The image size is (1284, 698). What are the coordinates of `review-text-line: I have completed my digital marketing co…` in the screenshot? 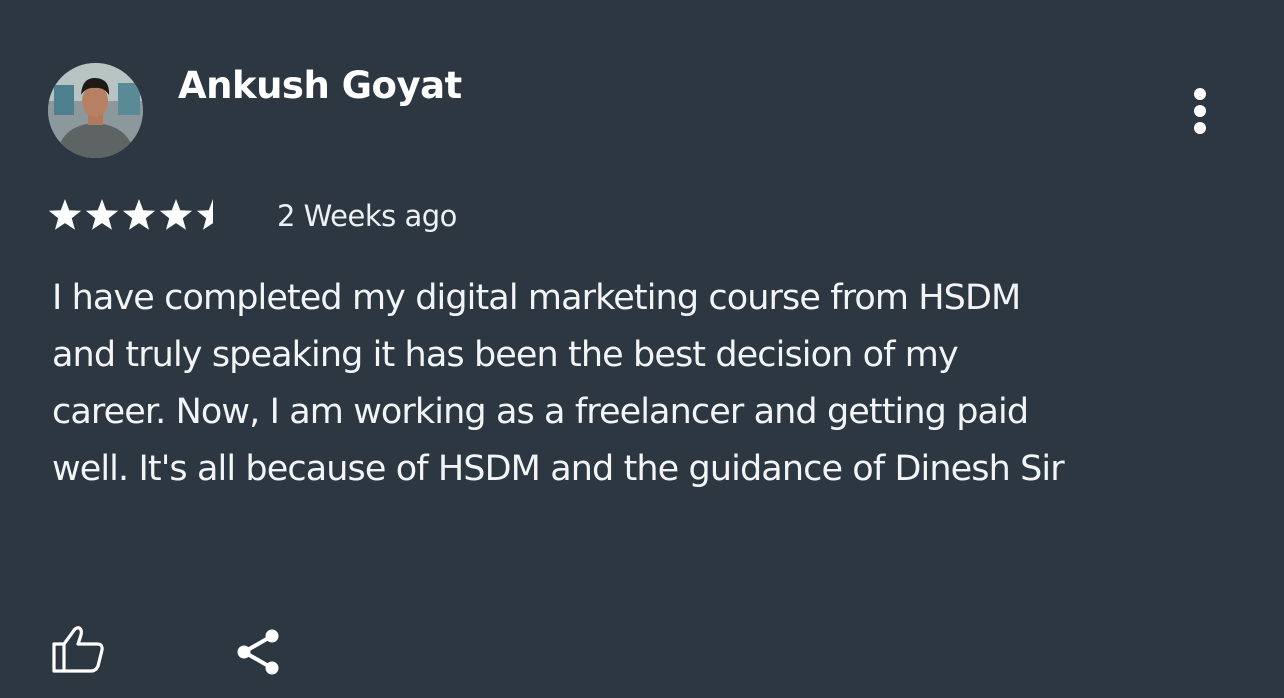 It's located at (536, 298).